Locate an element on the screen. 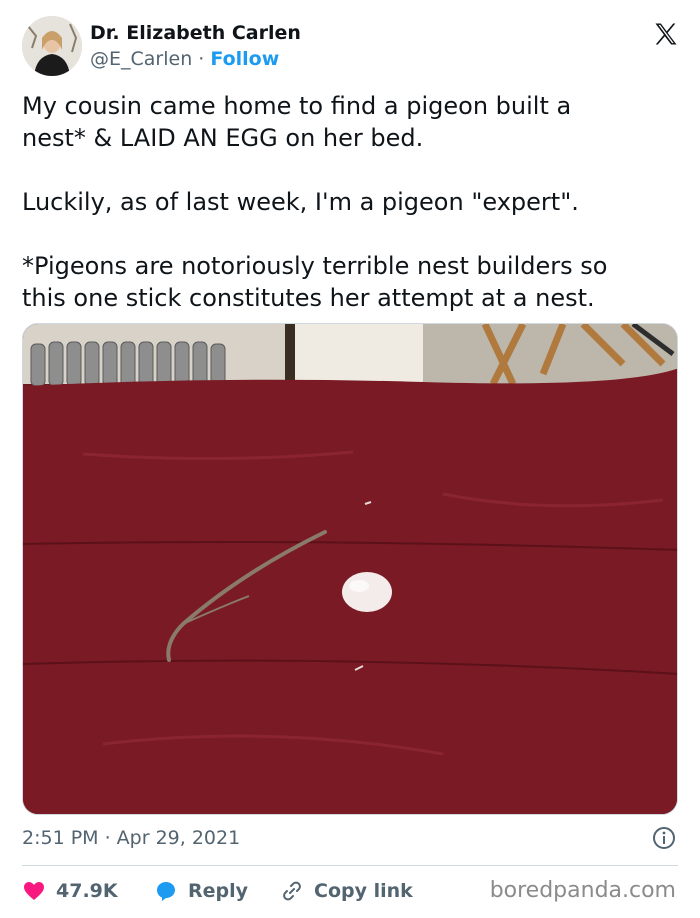  action-bar: 47.9K Reply Copy link boredpanda.com is located at coordinates (352, 892).